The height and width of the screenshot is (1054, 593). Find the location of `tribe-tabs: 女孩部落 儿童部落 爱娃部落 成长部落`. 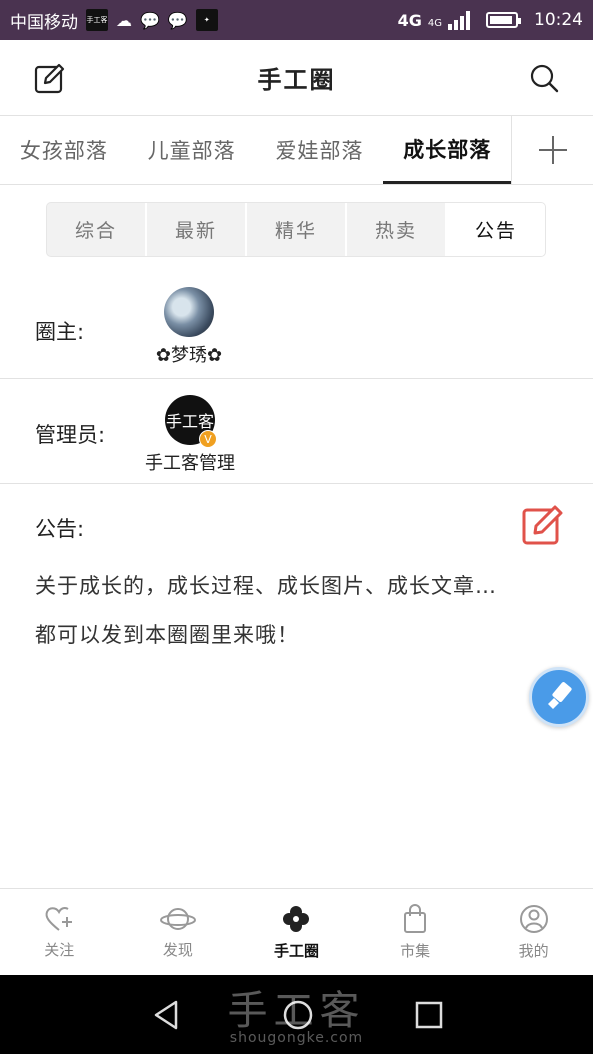

tribe-tabs: 女孩部落 儿童部落 爱娃部落 成长部落 is located at coordinates (296, 150).